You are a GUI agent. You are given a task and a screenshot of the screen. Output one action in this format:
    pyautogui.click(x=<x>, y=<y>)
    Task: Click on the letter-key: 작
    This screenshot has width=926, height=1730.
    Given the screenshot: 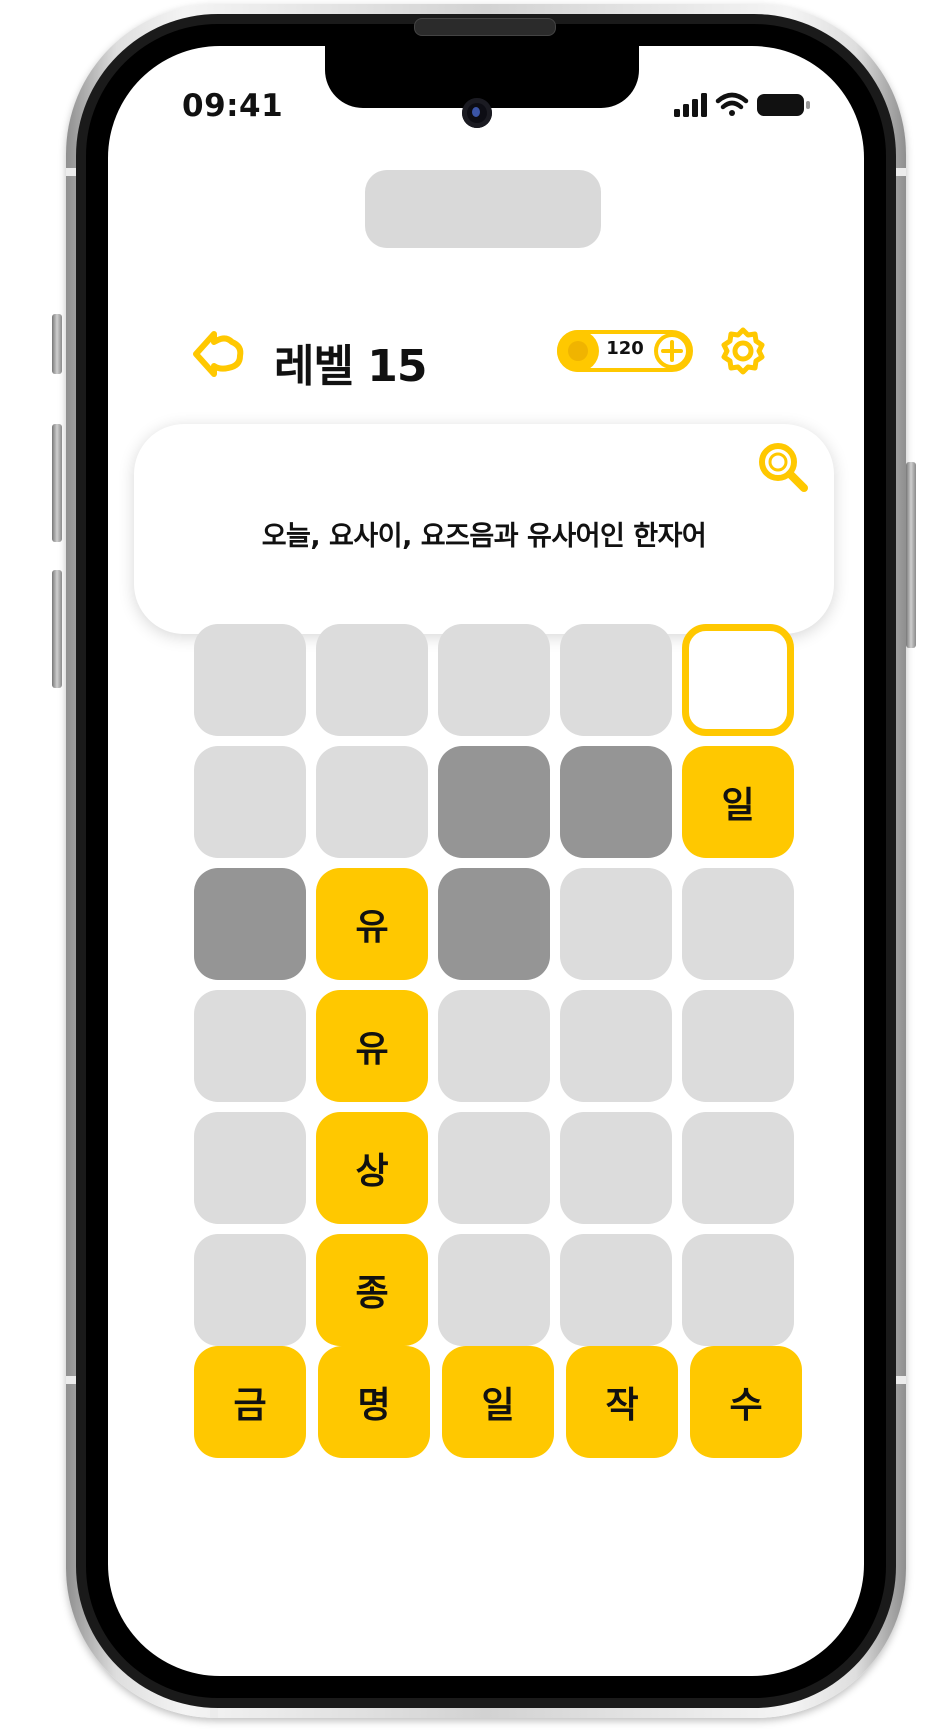 What is the action you would take?
    pyautogui.click(x=622, y=1402)
    